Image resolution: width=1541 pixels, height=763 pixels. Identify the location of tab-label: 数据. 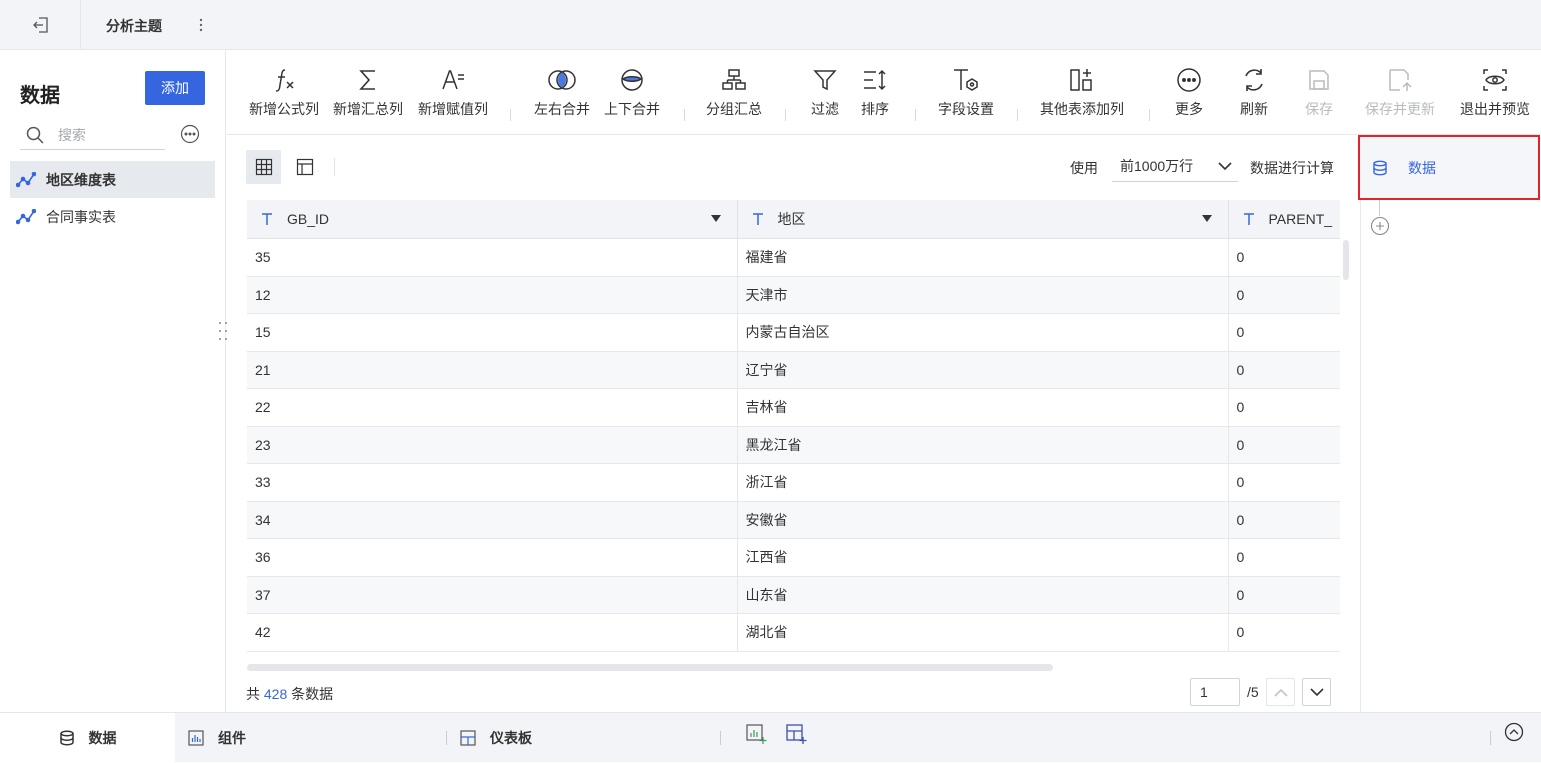
(102, 738).